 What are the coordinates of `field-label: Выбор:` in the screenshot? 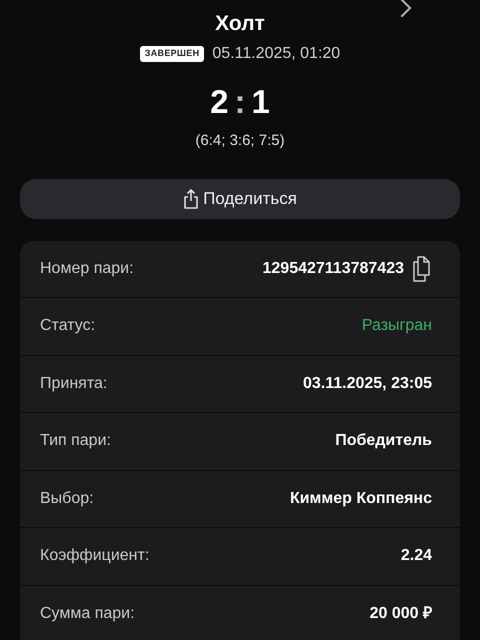 It's located at (67, 498).